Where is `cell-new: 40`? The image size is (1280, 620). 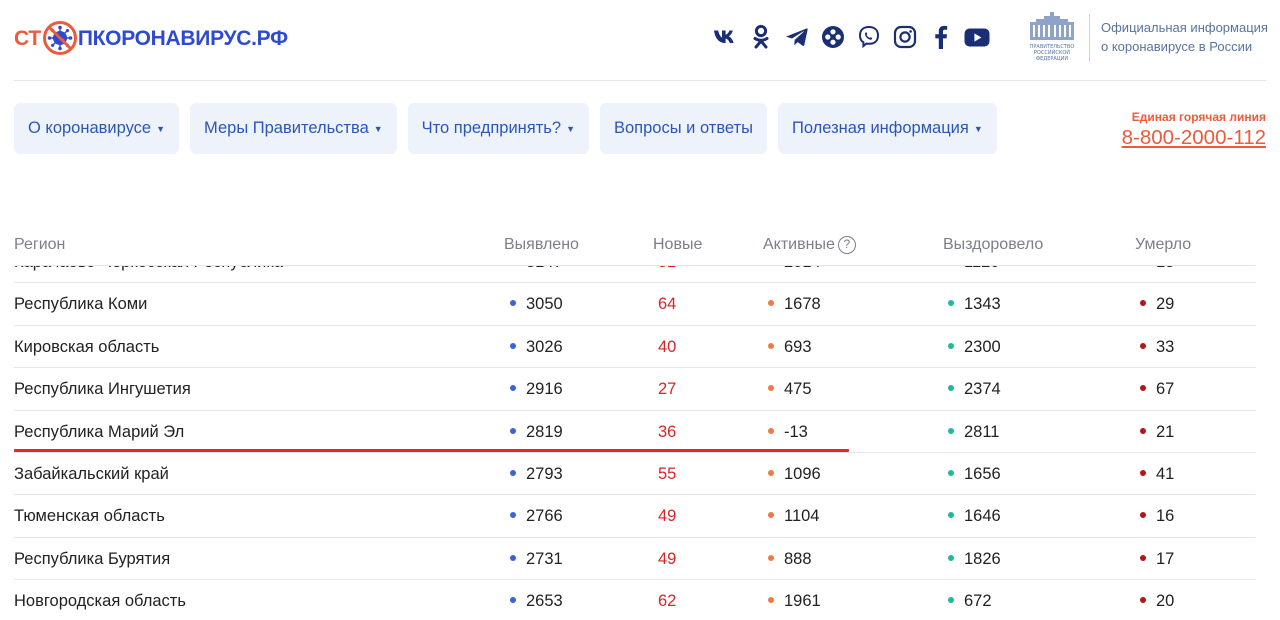
cell-new: 40 is located at coordinates (667, 346).